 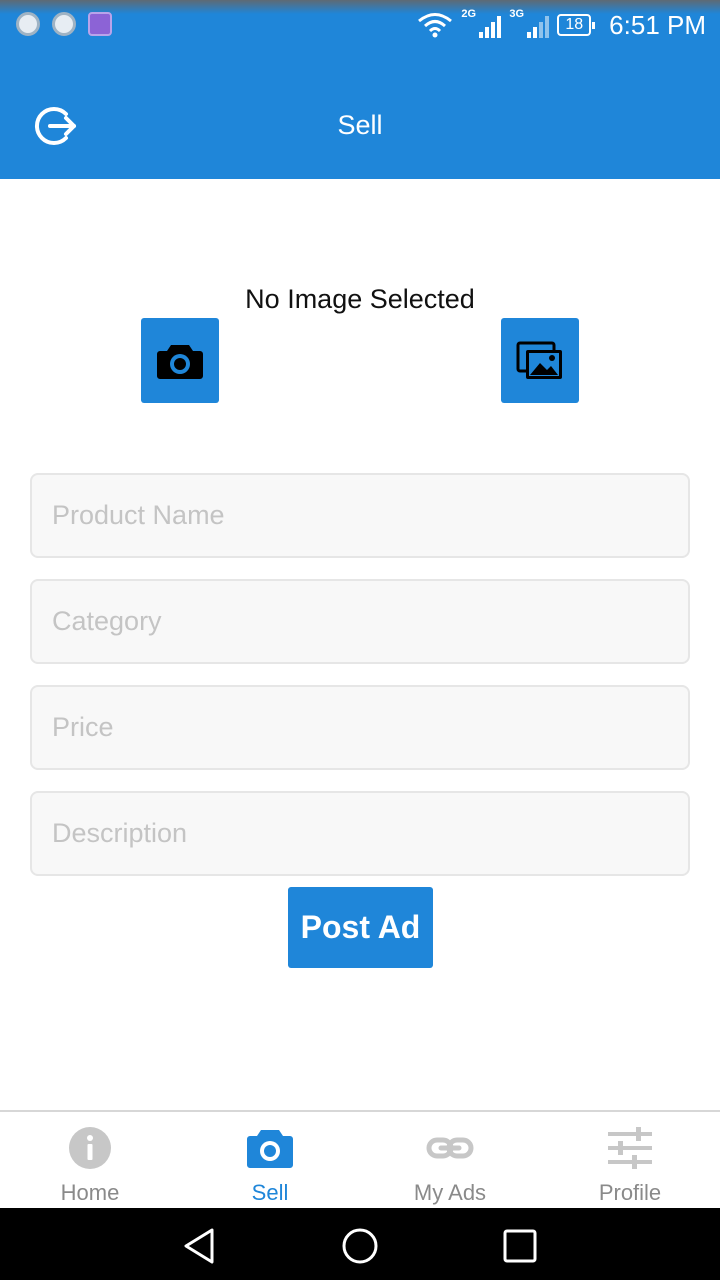 I want to click on image-status-text: No Image Selected, so click(x=360, y=299).